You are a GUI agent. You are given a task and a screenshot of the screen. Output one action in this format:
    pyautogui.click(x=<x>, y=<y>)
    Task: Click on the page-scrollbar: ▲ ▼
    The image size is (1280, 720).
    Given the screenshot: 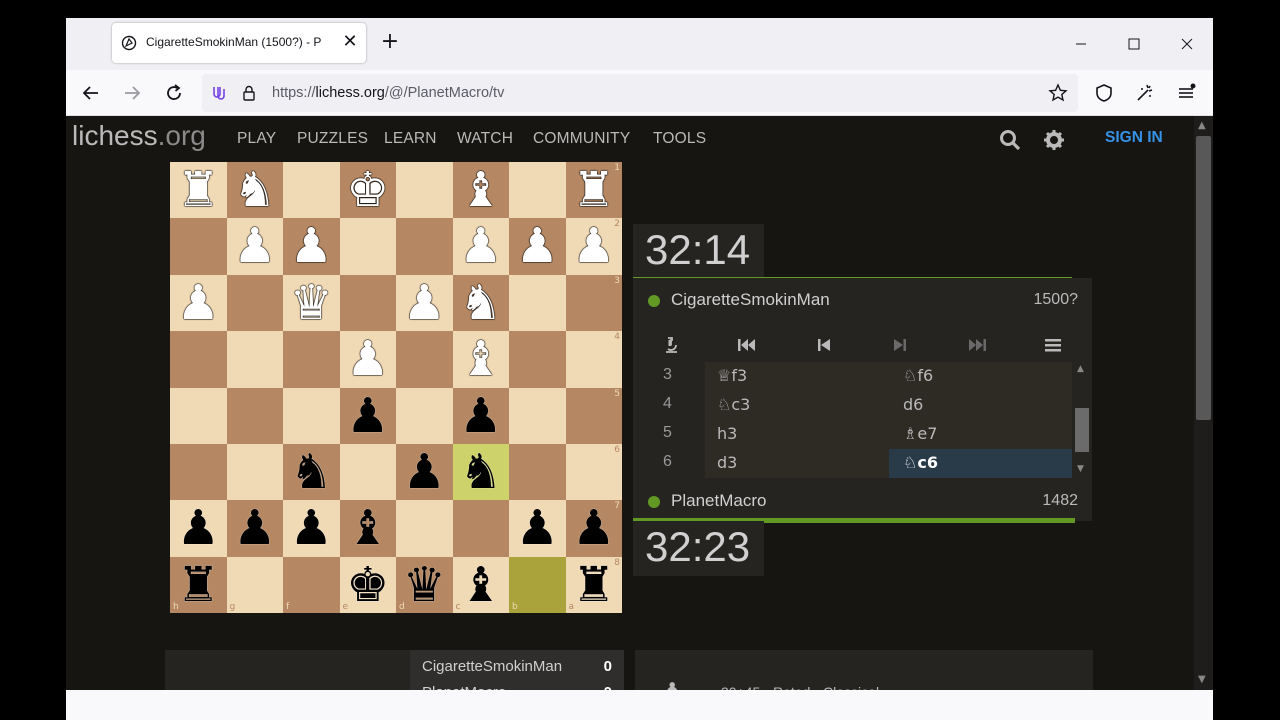 What is the action you would take?
    pyautogui.click(x=1203, y=418)
    